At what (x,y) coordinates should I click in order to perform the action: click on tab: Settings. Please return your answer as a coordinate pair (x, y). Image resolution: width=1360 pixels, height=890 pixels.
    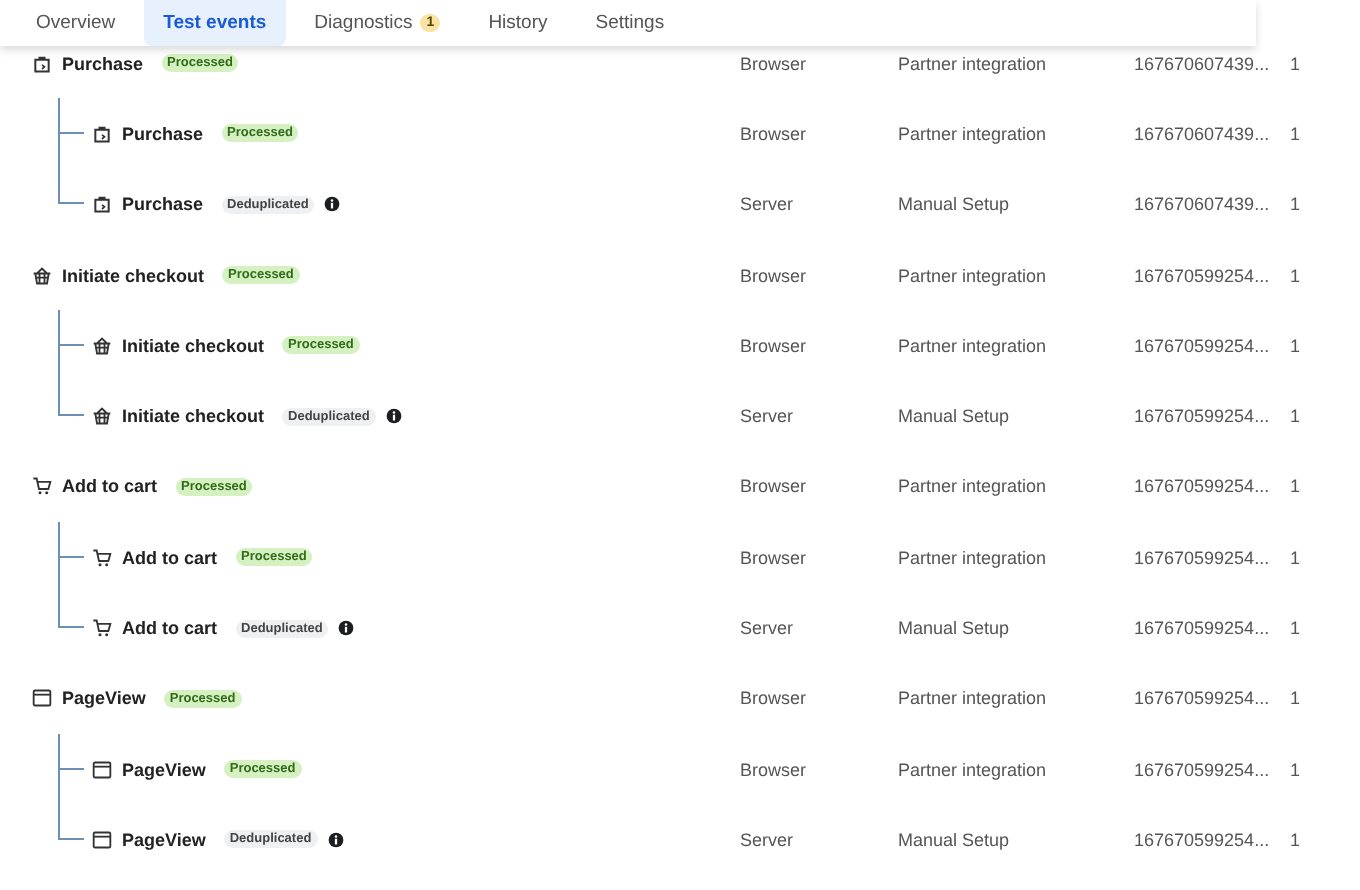
    Looking at the image, I should click on (630, 23).